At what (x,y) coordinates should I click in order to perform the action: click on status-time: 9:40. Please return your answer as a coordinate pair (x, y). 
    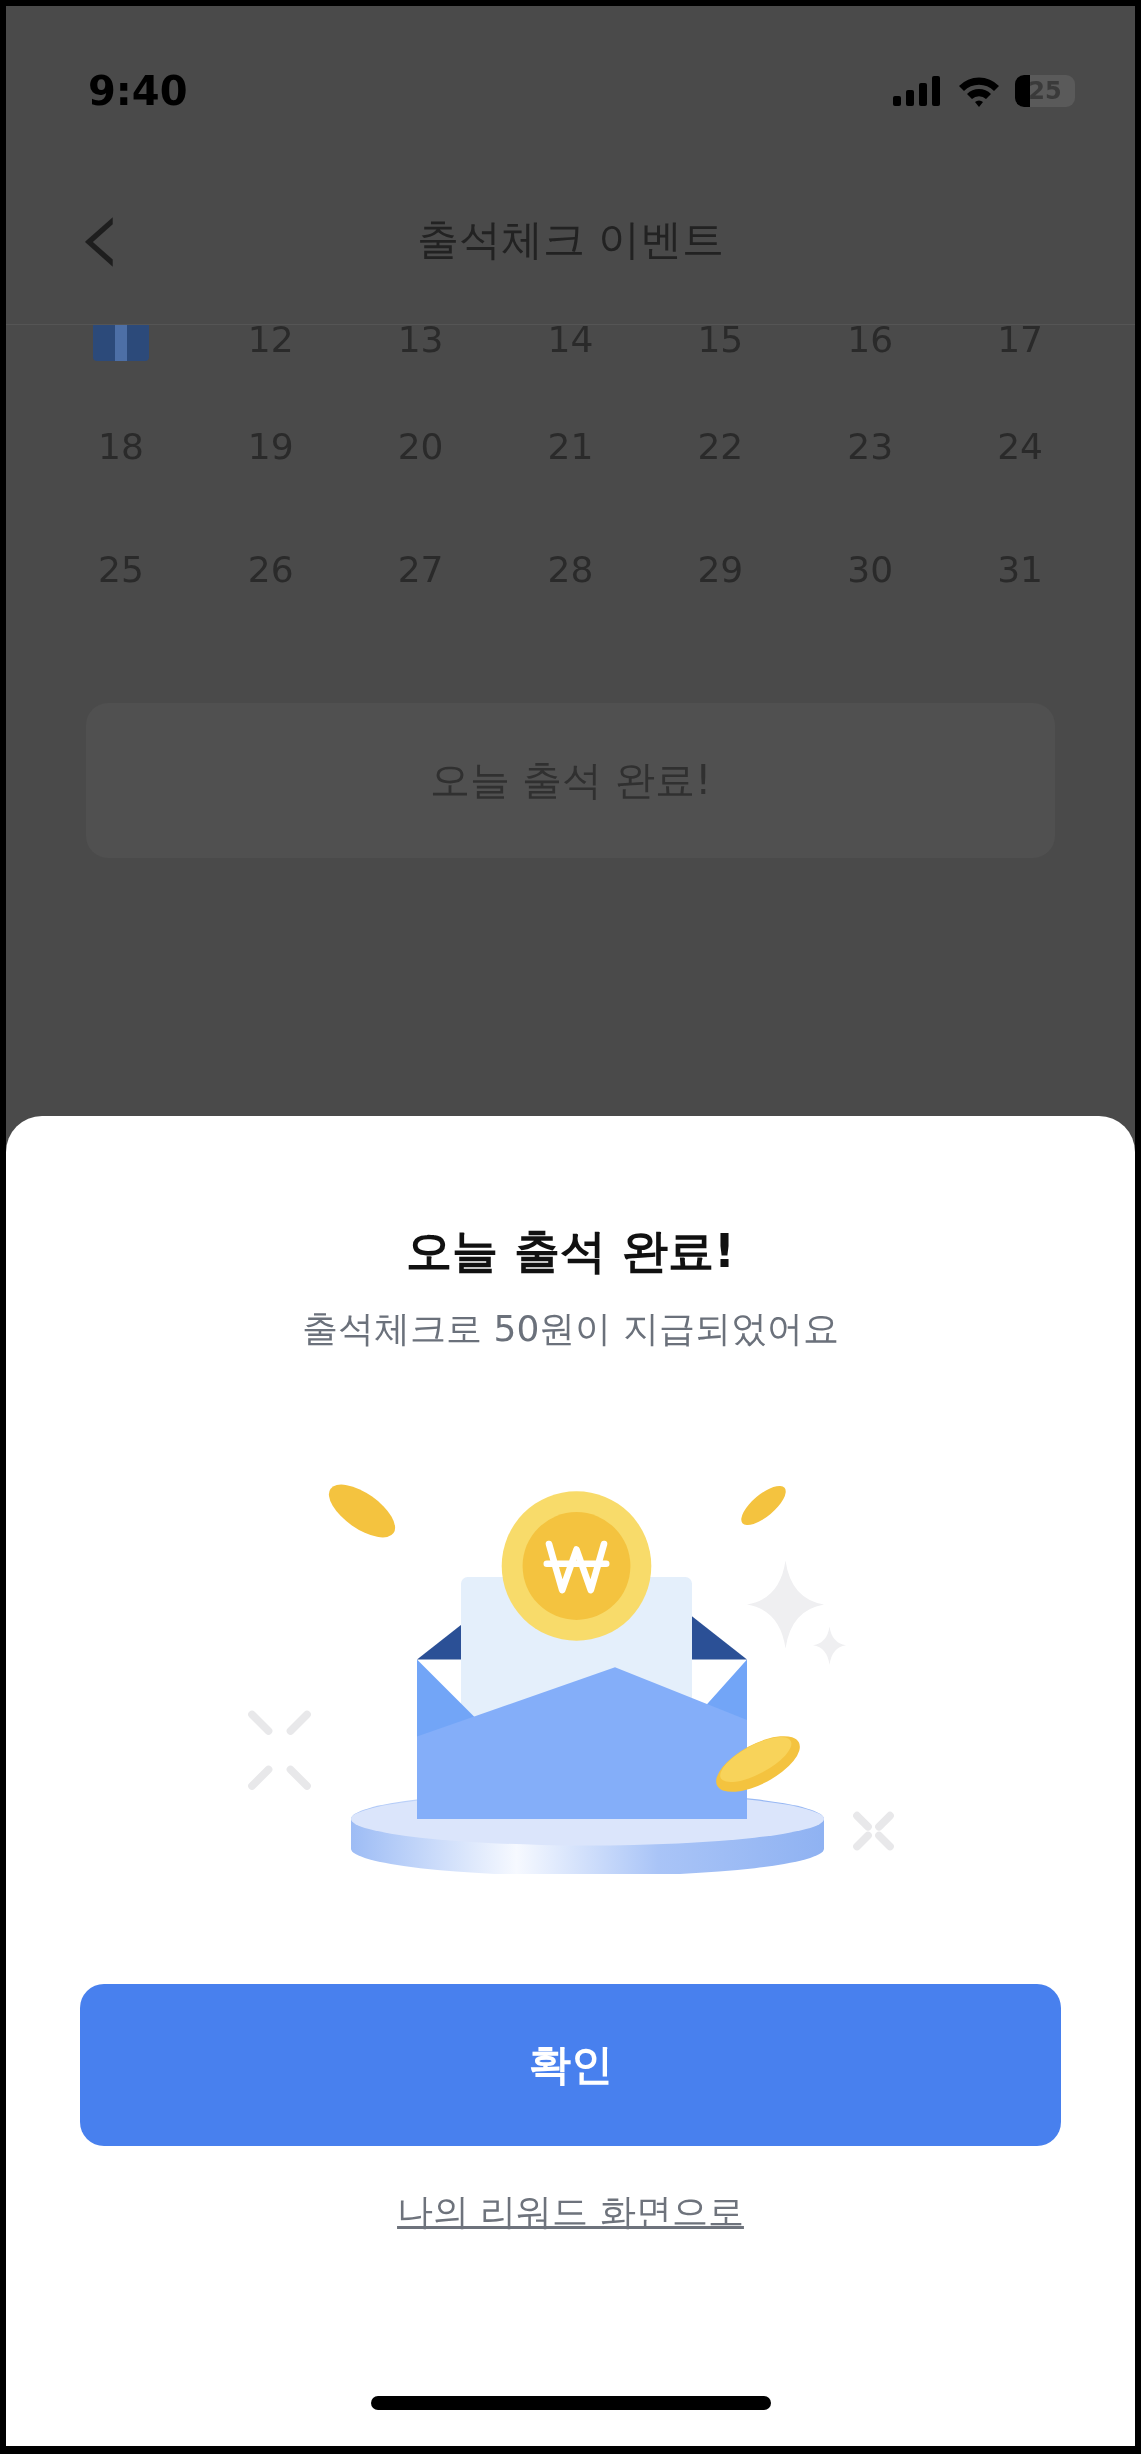
    Looking at the image, I should click on (138, 91).